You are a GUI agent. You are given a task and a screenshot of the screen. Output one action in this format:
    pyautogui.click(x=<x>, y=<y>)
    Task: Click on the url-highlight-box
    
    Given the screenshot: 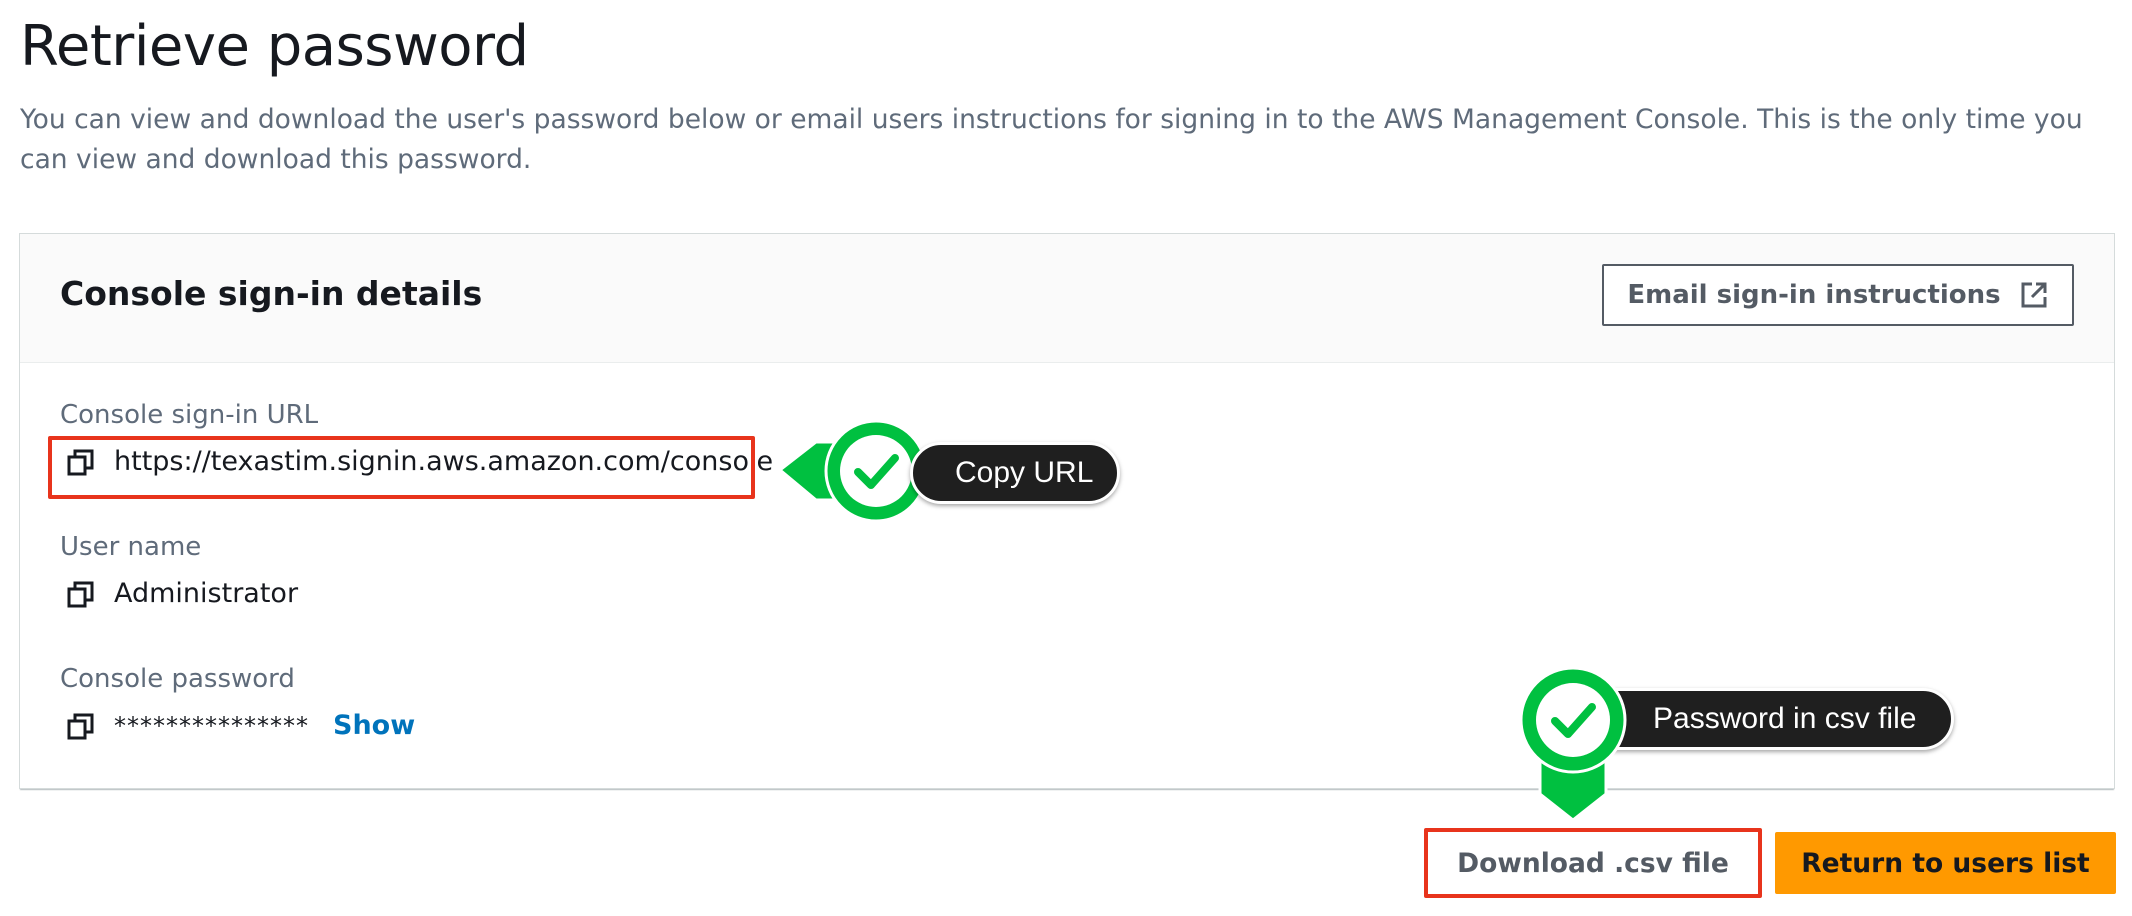 What is the action you would take?
    pyautogui.click(x=401, y=467)
    